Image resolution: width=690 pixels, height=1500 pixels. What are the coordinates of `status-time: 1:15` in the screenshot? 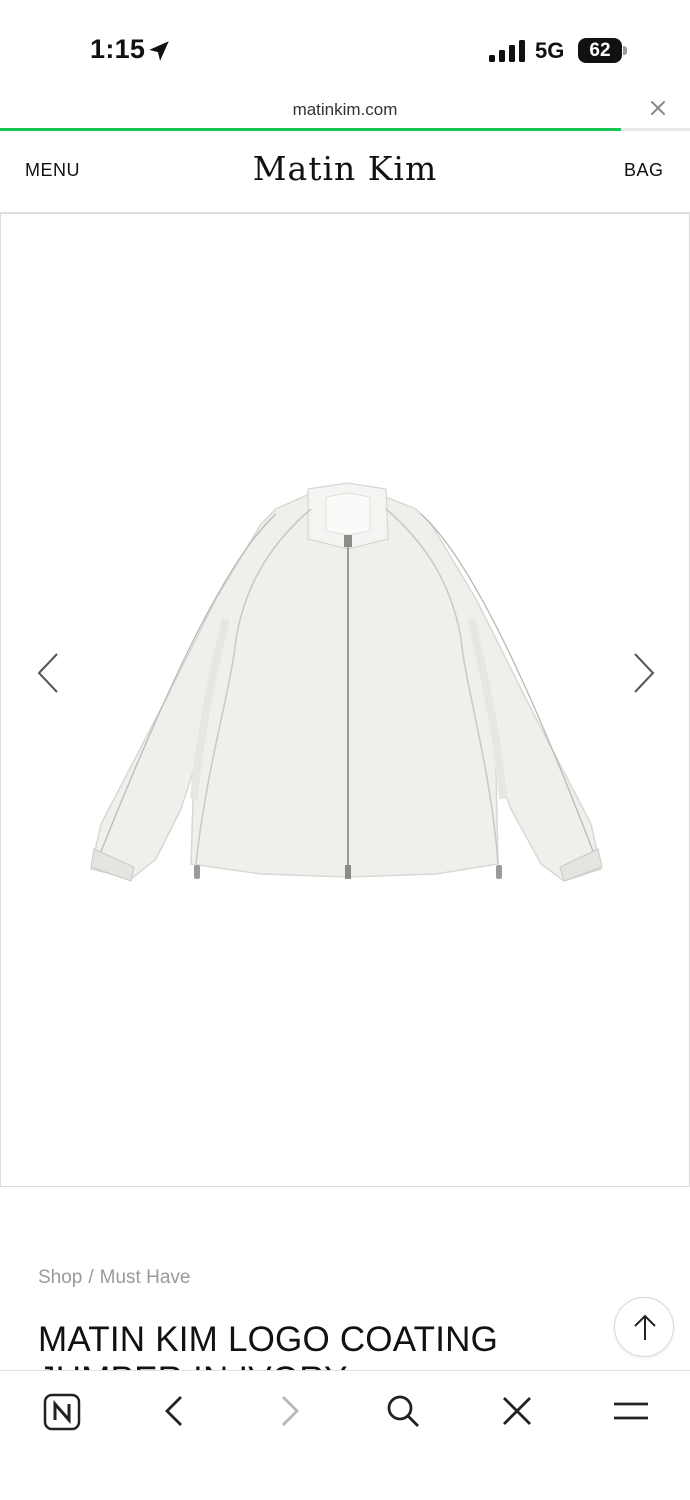 It's located at (118, 49).